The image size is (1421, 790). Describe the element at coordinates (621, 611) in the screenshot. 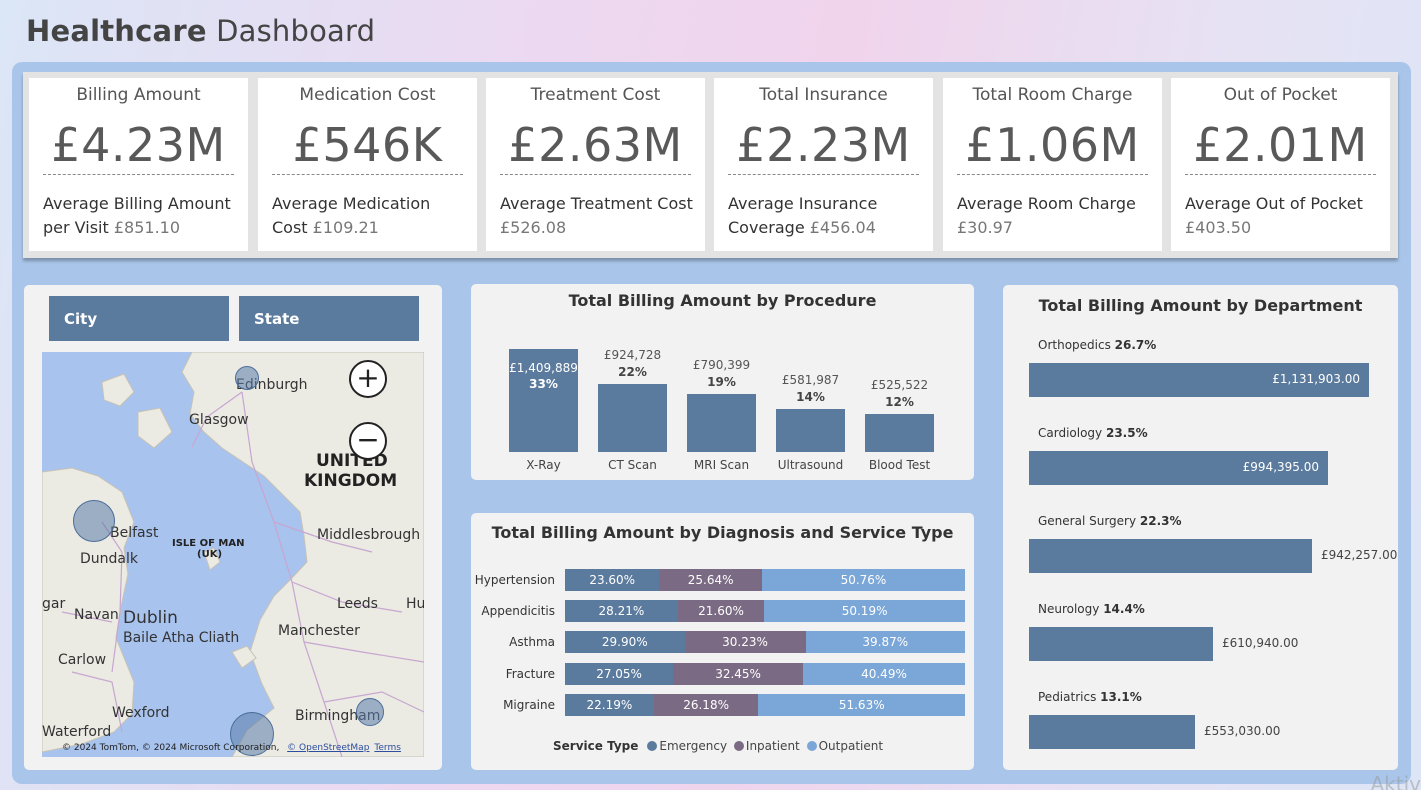

I see `diagnosis-segment-emergency: 28.21%` at that location.